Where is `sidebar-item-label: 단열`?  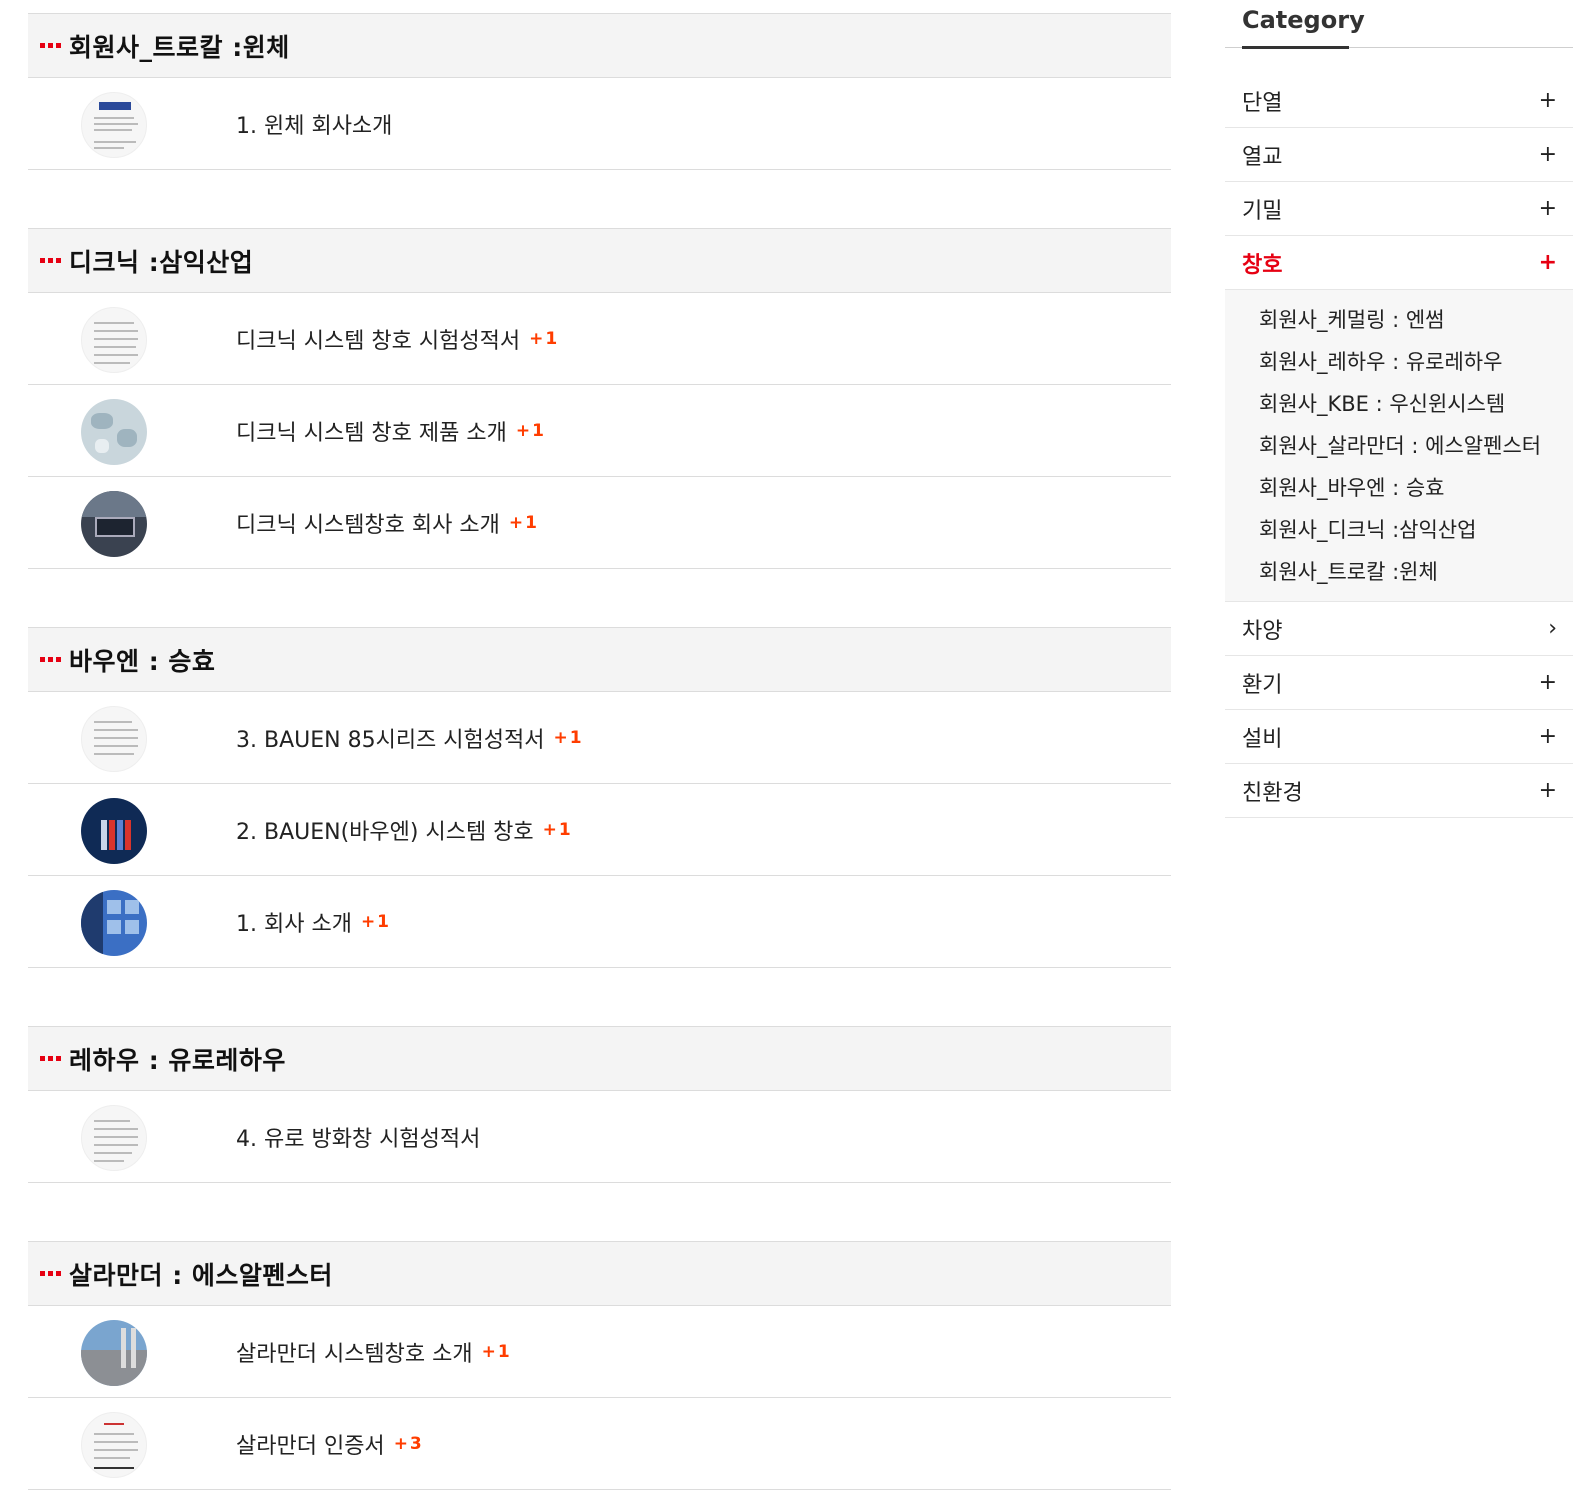 sidebar-item-label: 단열 is located at coordinates (1262, 101).